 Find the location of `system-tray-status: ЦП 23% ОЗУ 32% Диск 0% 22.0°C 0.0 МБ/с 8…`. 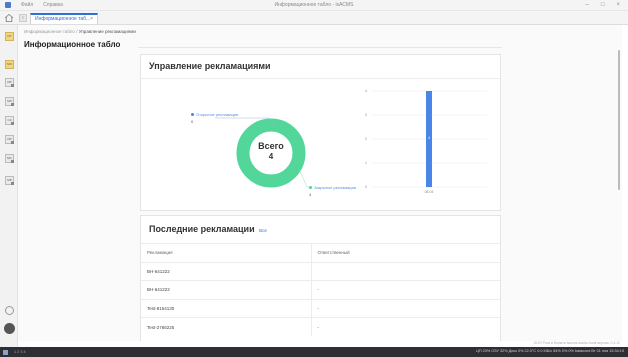

system-tray-status: ЦП 23% ОЗУ 32% Диск 0% 22.0°C 0.0 МБ/с 8… is located at coordinates (550, 351).